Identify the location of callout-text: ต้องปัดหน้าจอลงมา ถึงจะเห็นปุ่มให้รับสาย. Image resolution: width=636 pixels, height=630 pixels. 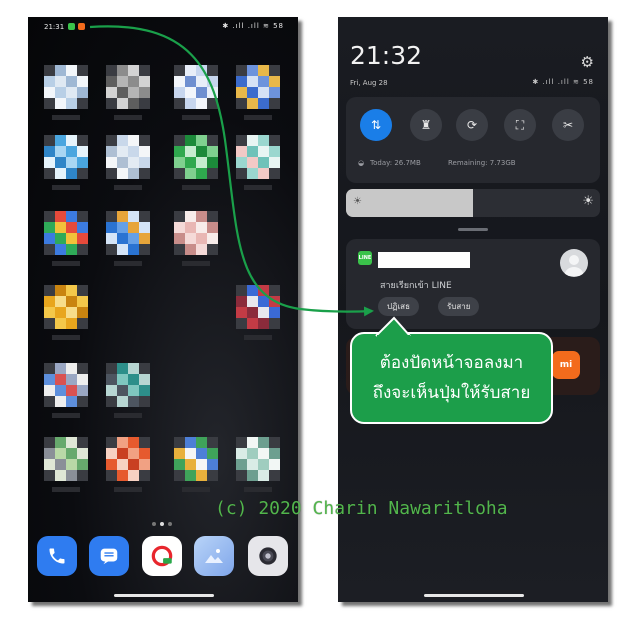
(451, 378).